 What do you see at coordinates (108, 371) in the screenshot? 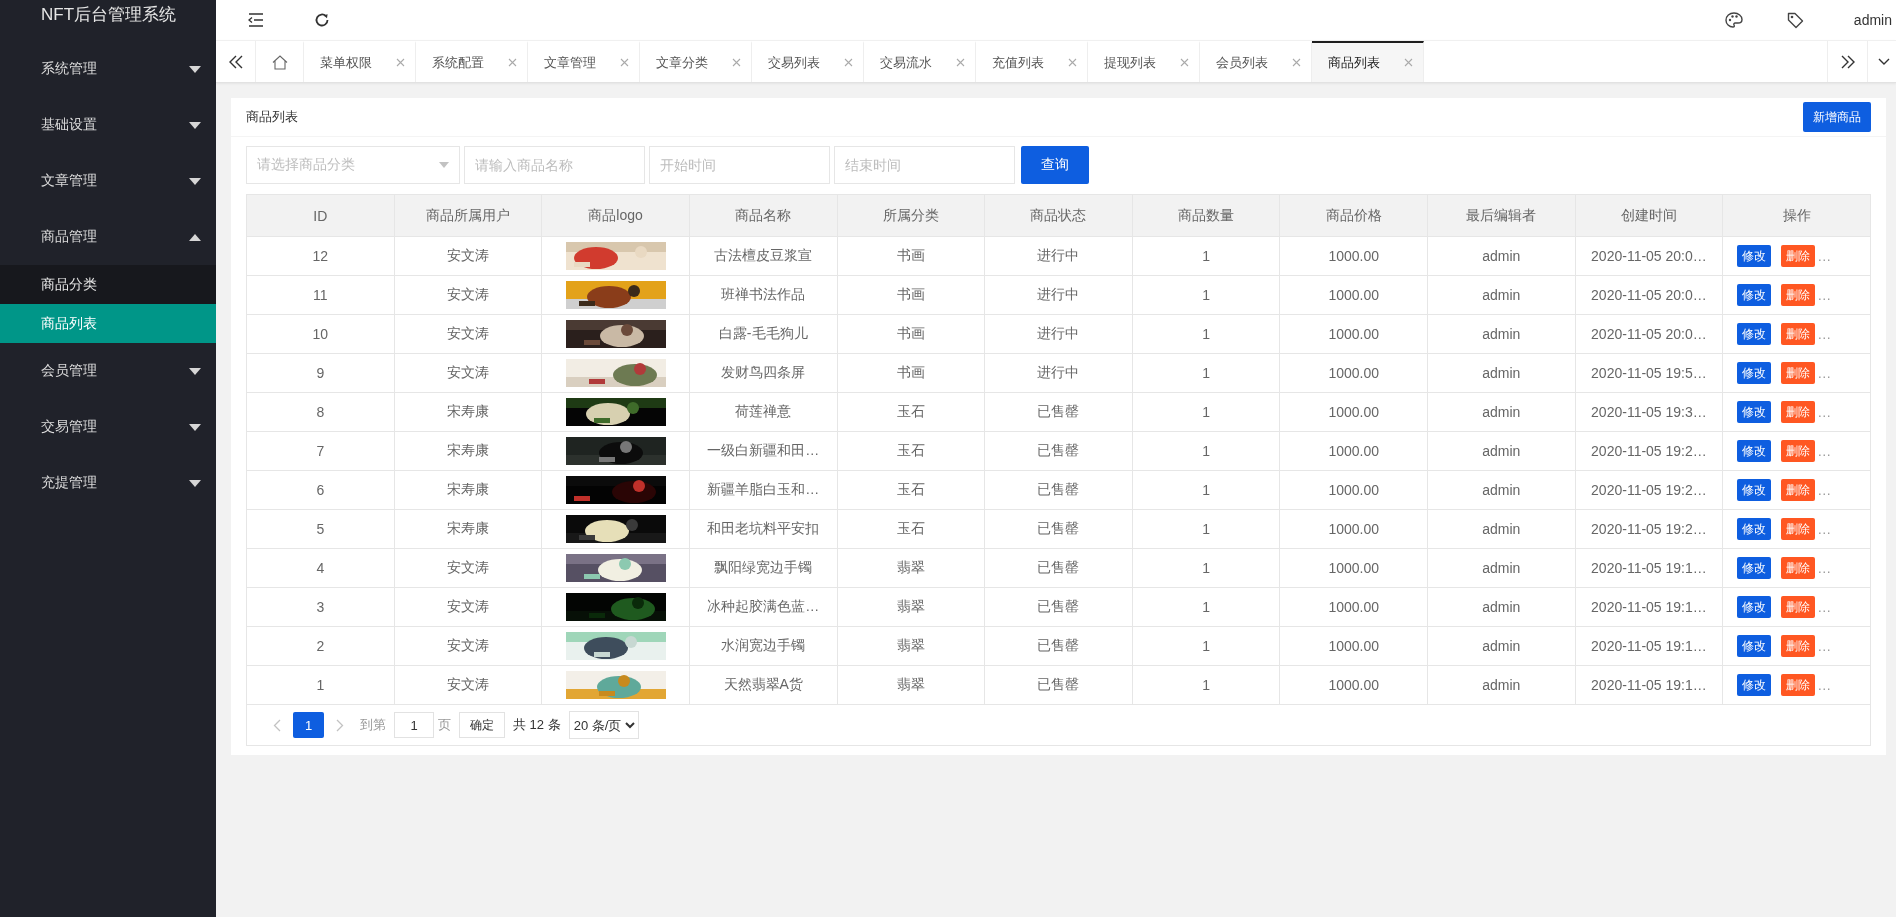
I see `sidebar-item: 会员管理` at bounding box center [108, 371].